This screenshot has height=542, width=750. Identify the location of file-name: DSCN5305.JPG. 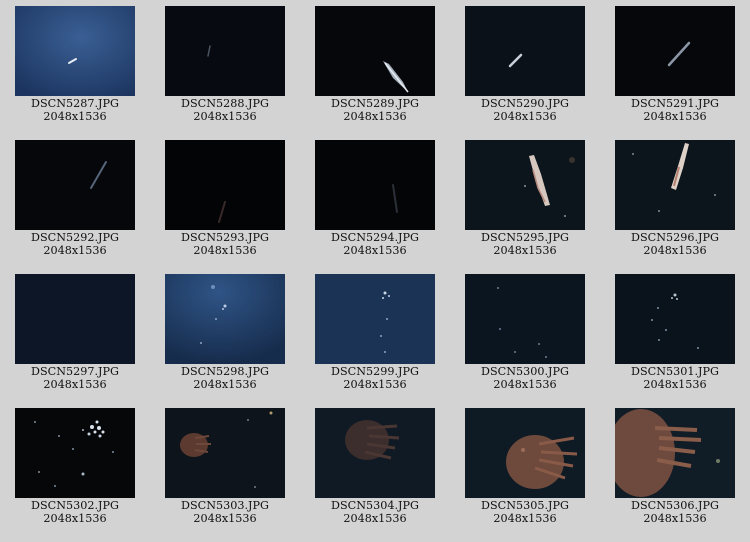
(525, 505).